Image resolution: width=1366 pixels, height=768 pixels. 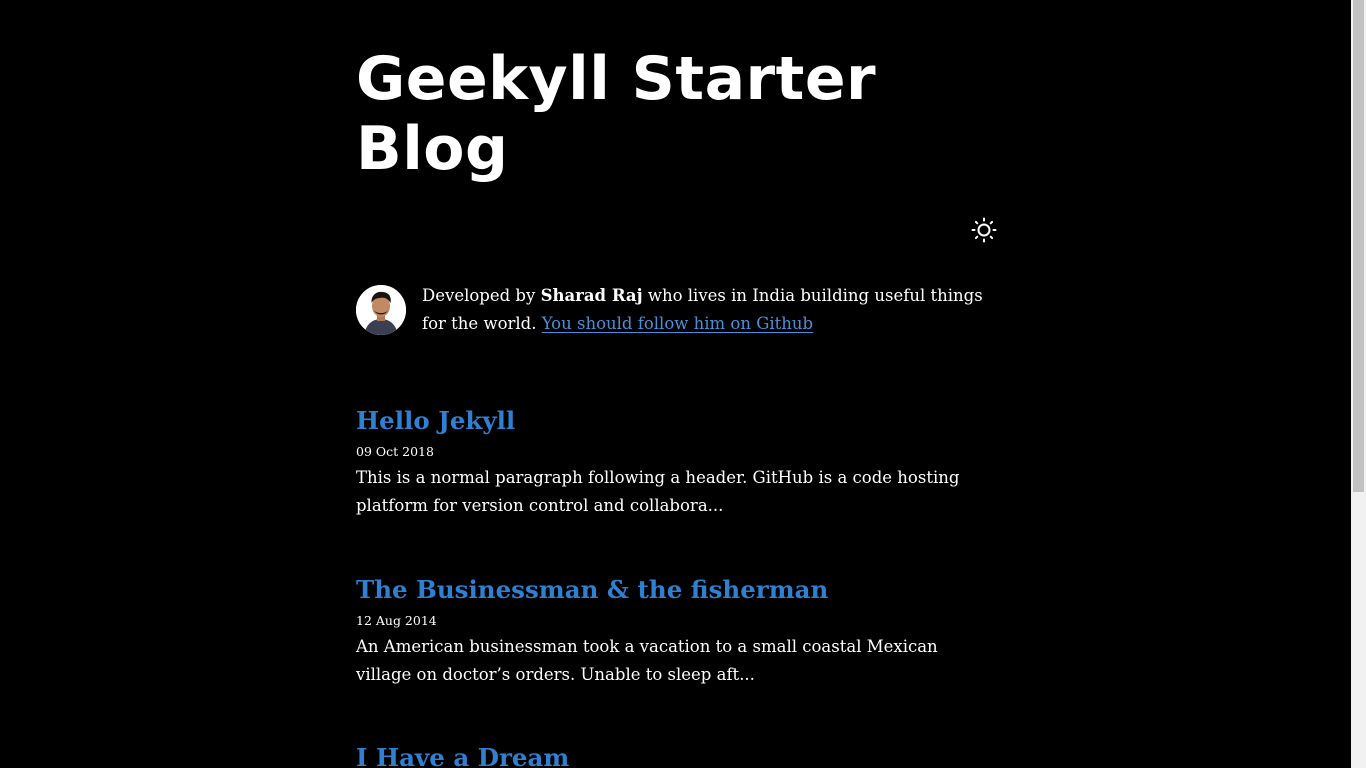 What do you see at coordinates (677, 323) in the screenshot?
I see `github-follow-link: You should follow him on Github` at bounding box center [677, 323].